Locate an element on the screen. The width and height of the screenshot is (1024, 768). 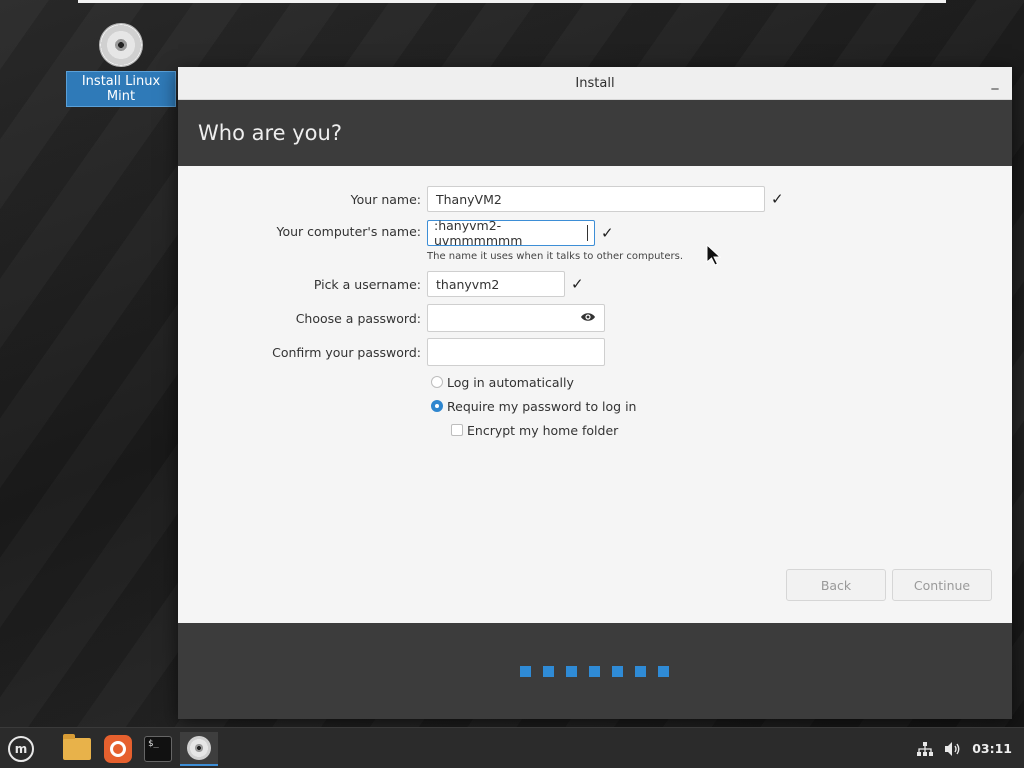
computer-name-valid-icon: ✓ is located at coordinates (607, 233).